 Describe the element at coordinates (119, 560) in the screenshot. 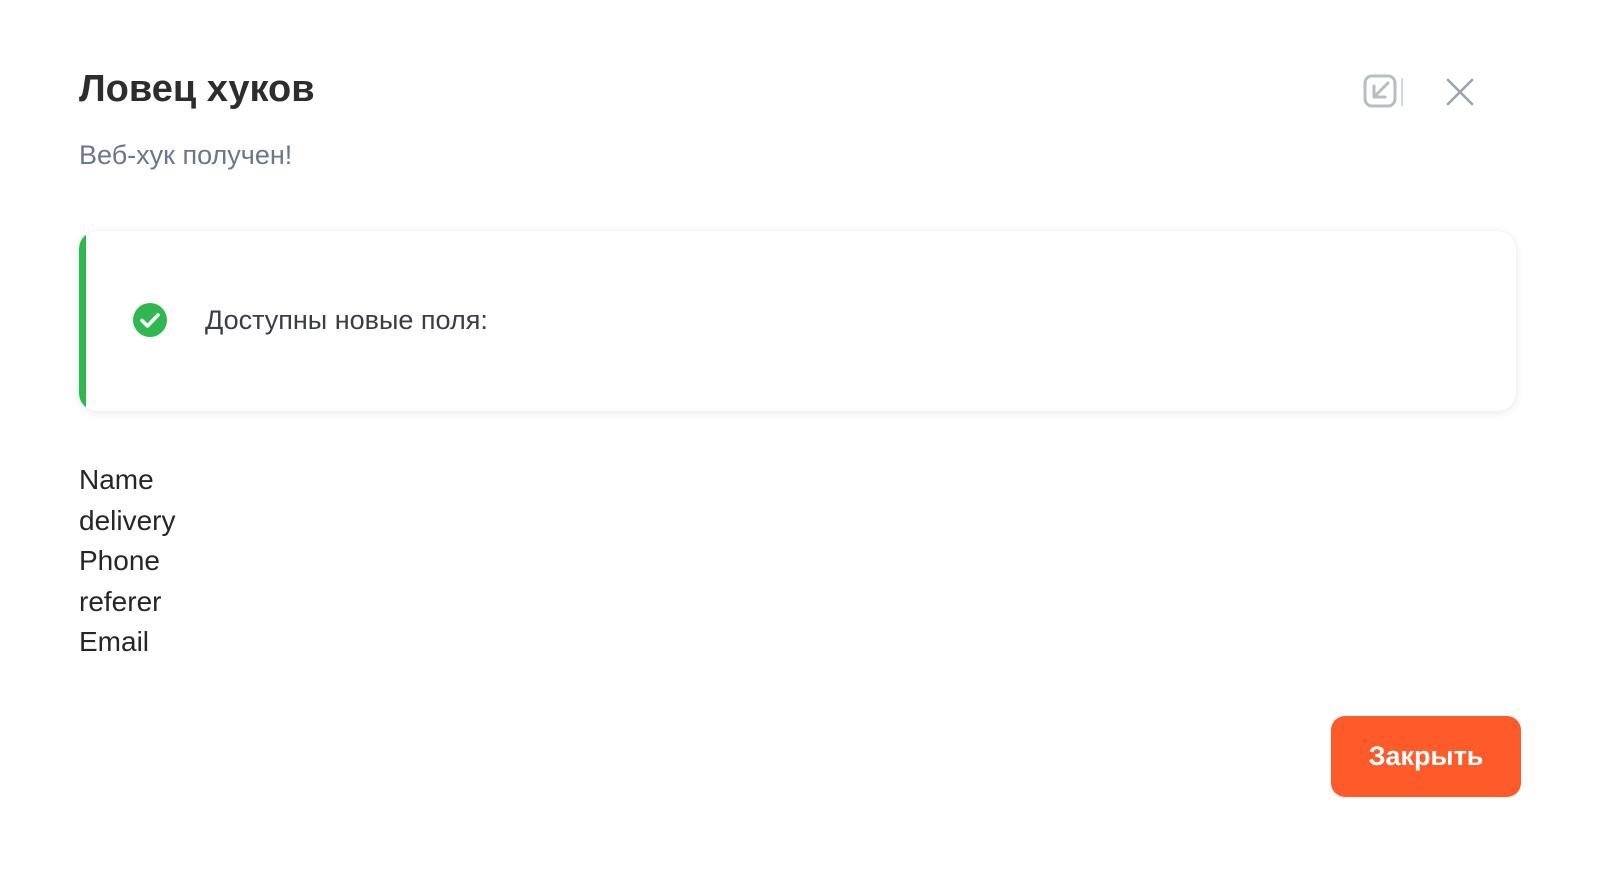

I see `list-item: Phone` at that location.